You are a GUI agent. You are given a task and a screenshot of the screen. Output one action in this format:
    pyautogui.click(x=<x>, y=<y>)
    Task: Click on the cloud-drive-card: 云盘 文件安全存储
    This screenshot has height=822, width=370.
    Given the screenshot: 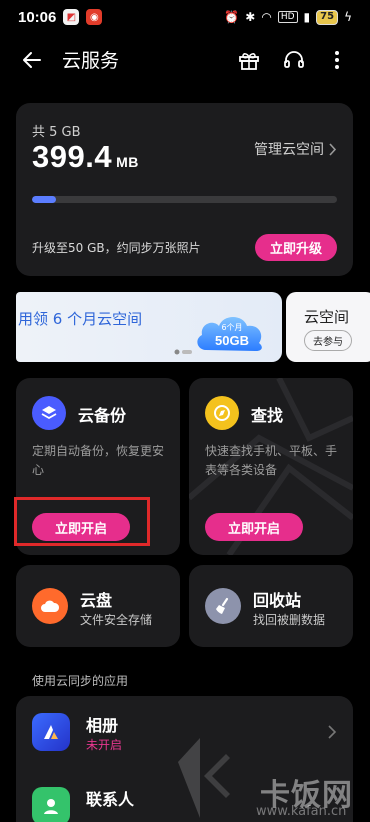 What is the action you would take?
    pyautogui.click(x=98, y=606)
    